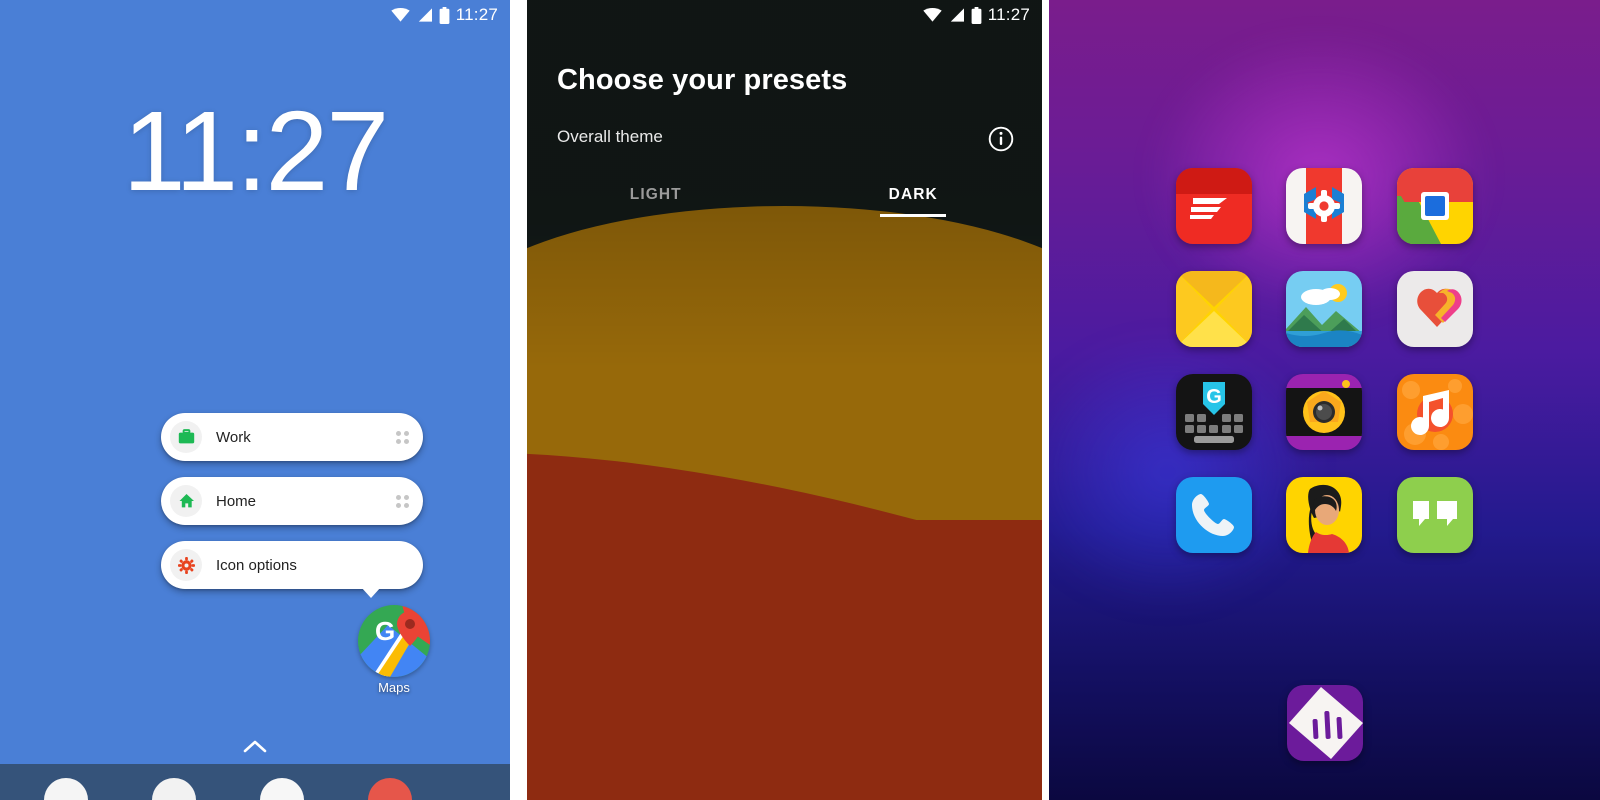 Image resolution: width=1600 pixels, height=800 pixels. I want to click on messages-icon, so click(1434, 515).